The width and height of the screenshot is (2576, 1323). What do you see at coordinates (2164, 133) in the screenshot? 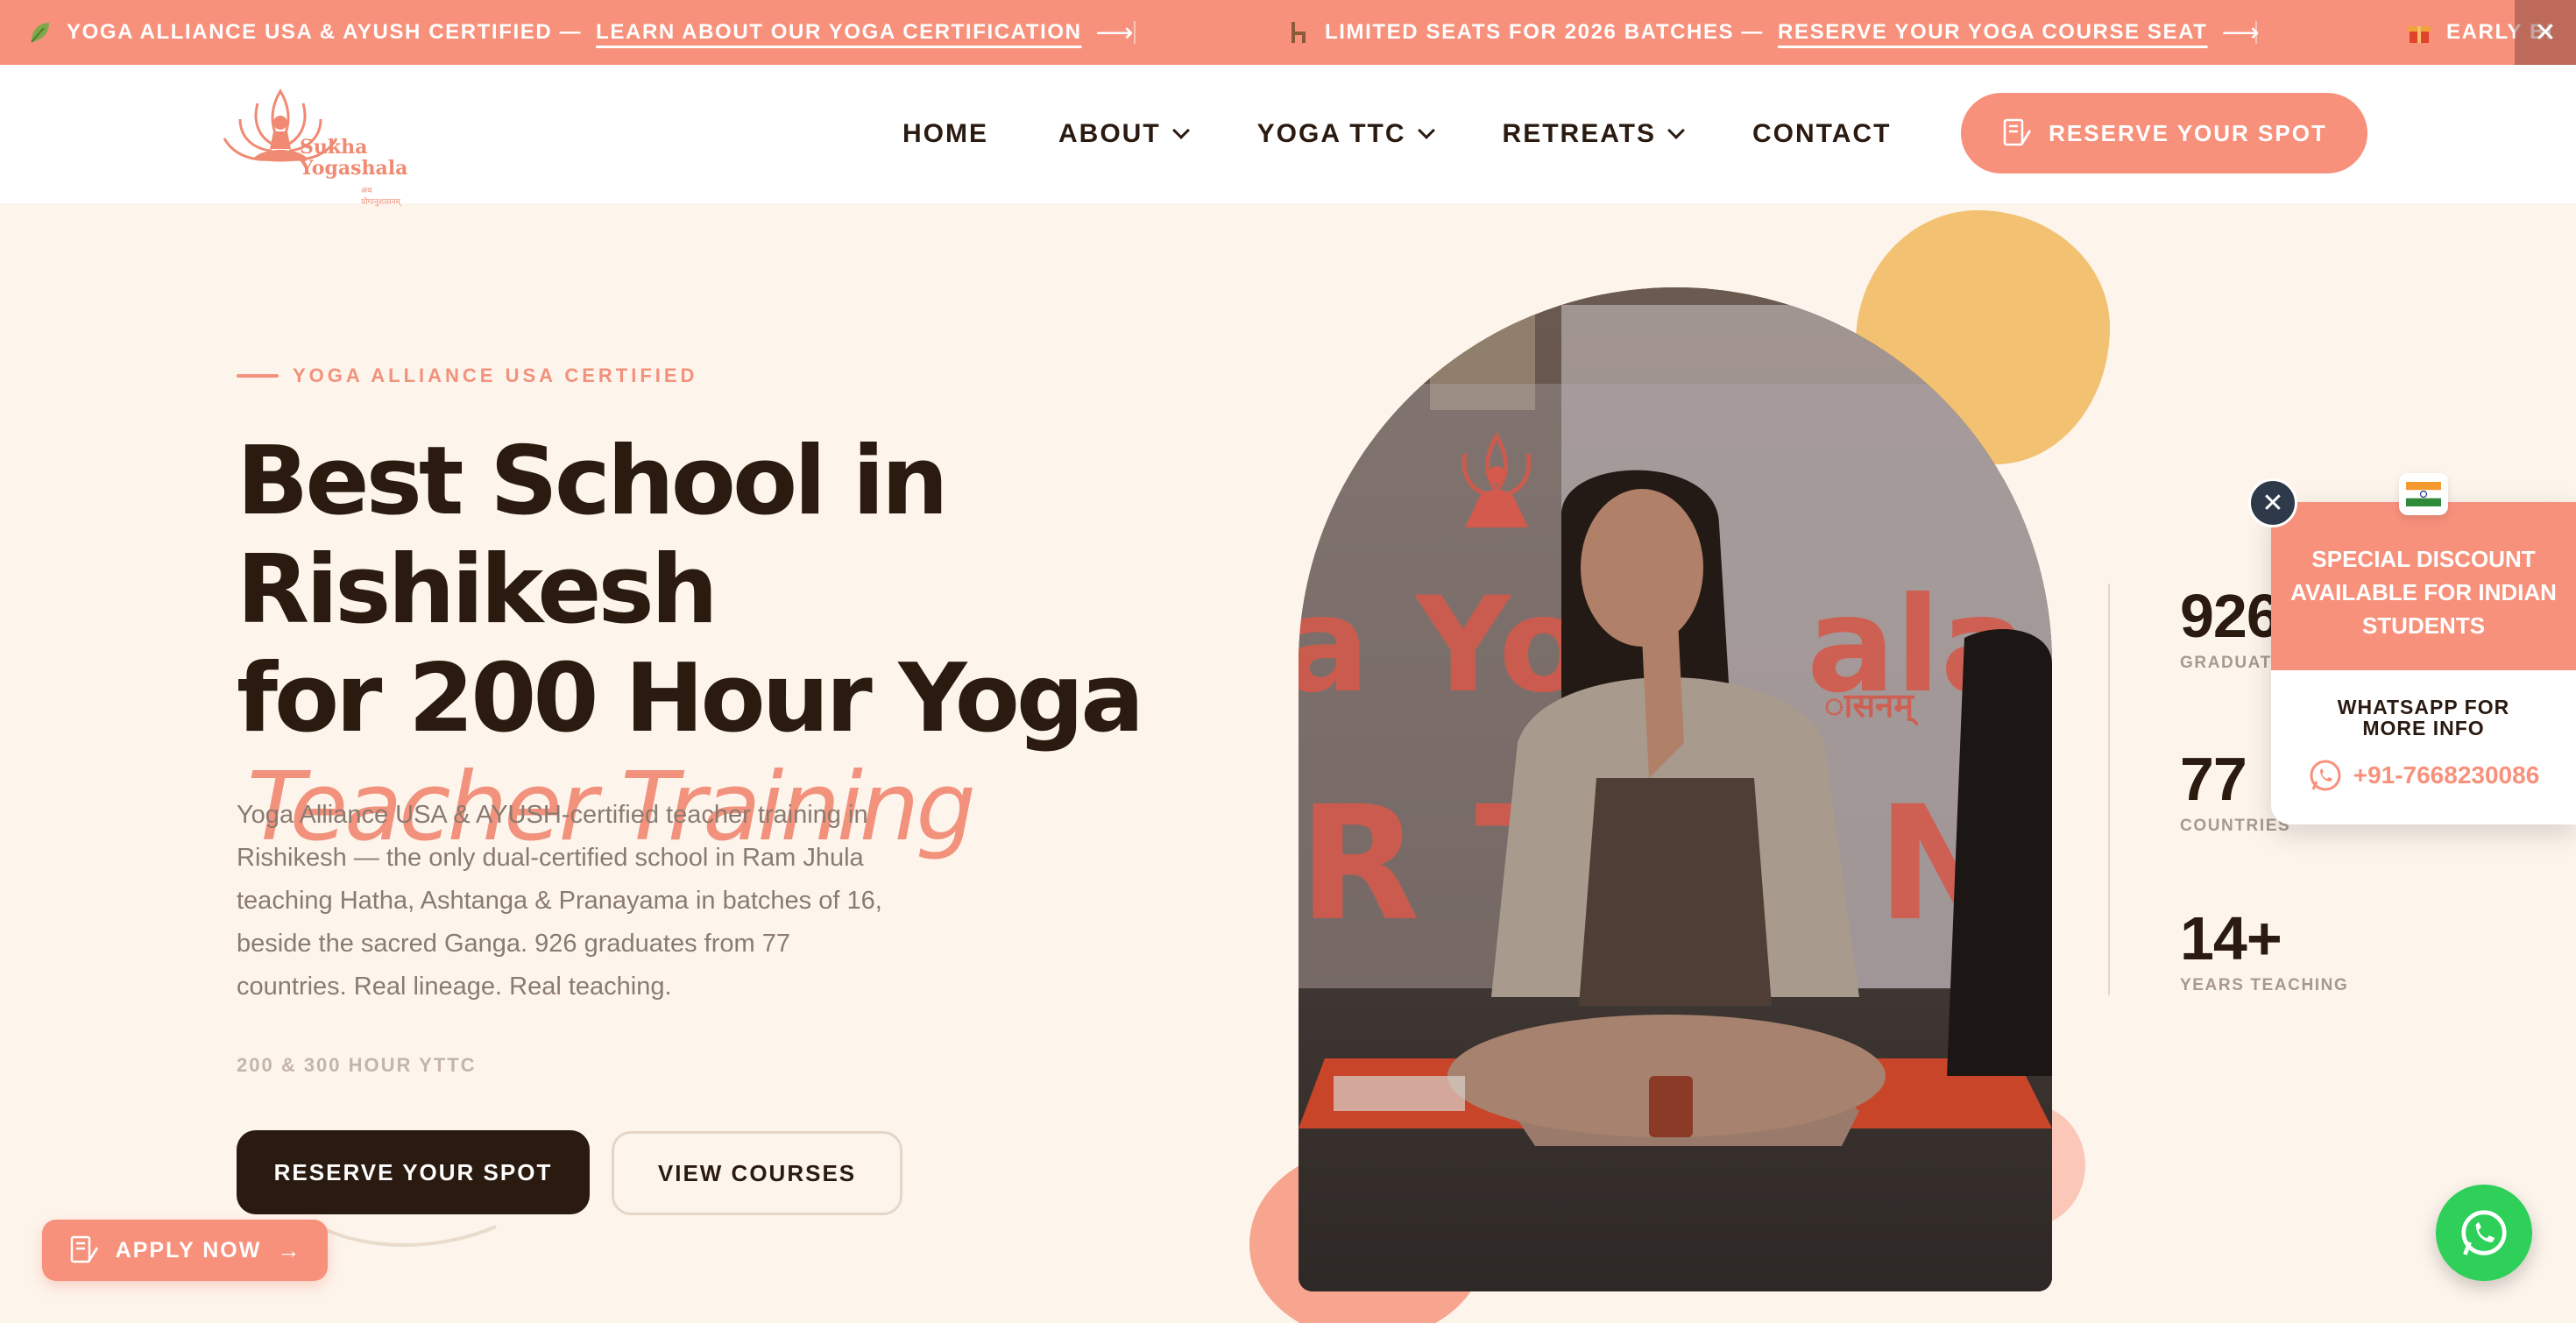
I see `reserve-spot-header-button: RESERVE YOUR SPOT` at bounding box center [2164, 133].